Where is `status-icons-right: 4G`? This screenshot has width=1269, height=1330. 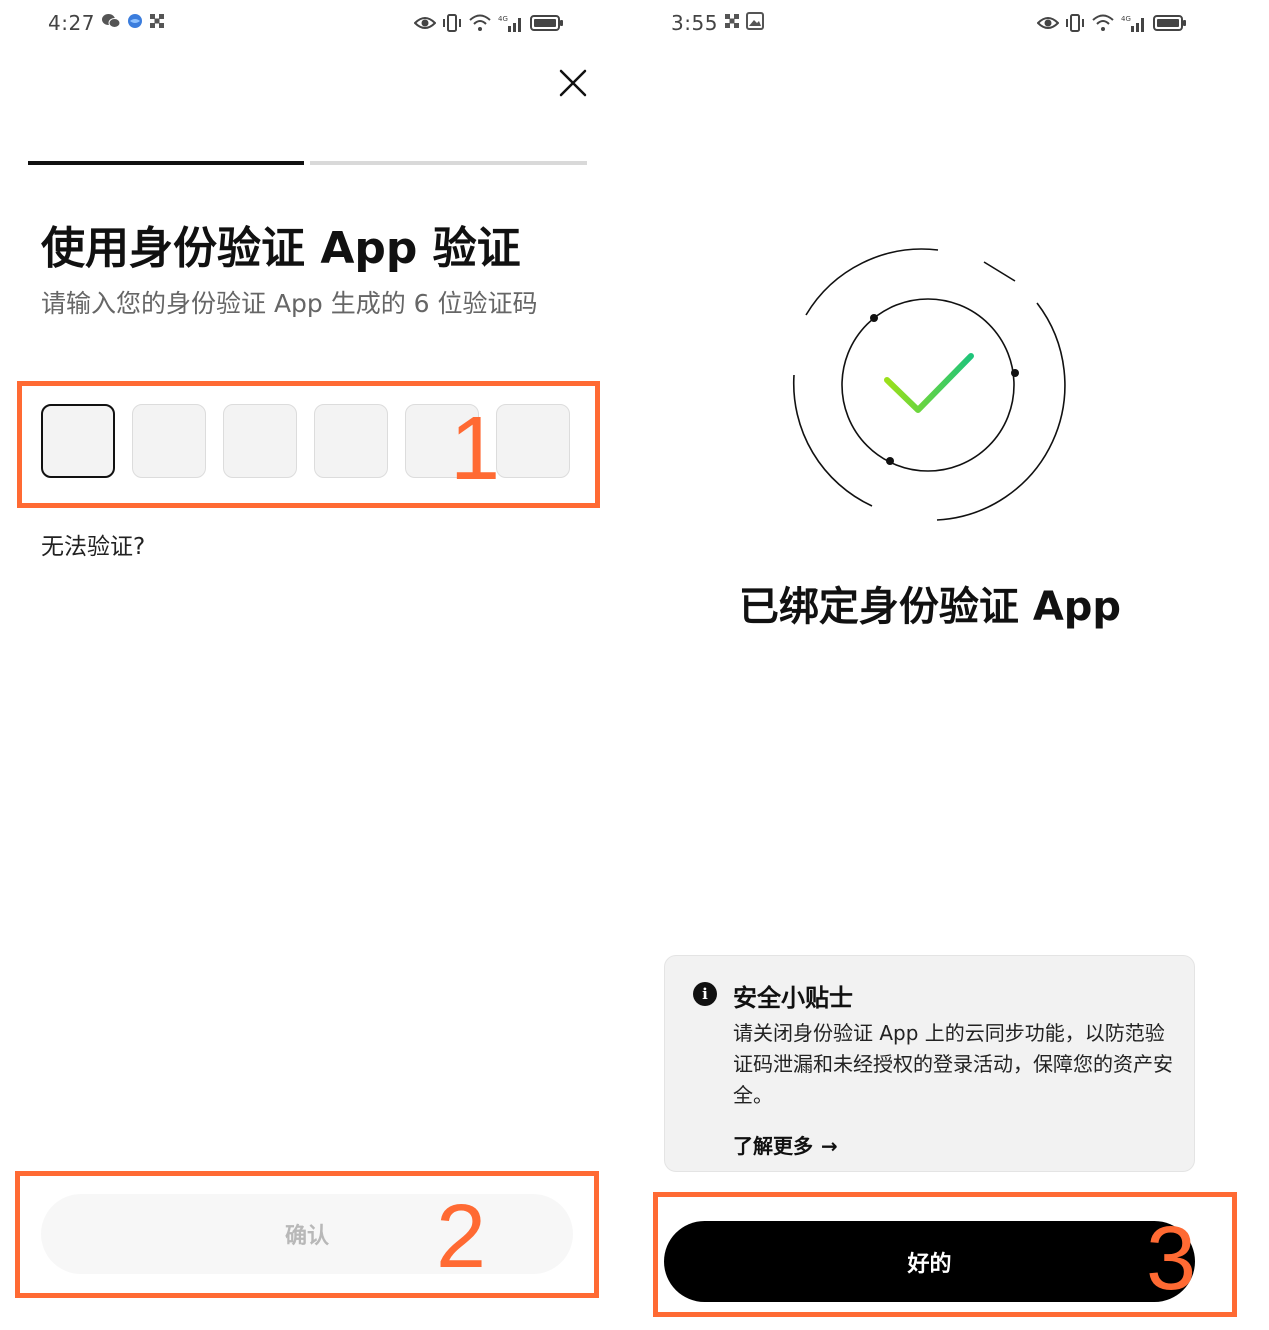 status-icons-right: 4G is located at coordinates (1112, 23).